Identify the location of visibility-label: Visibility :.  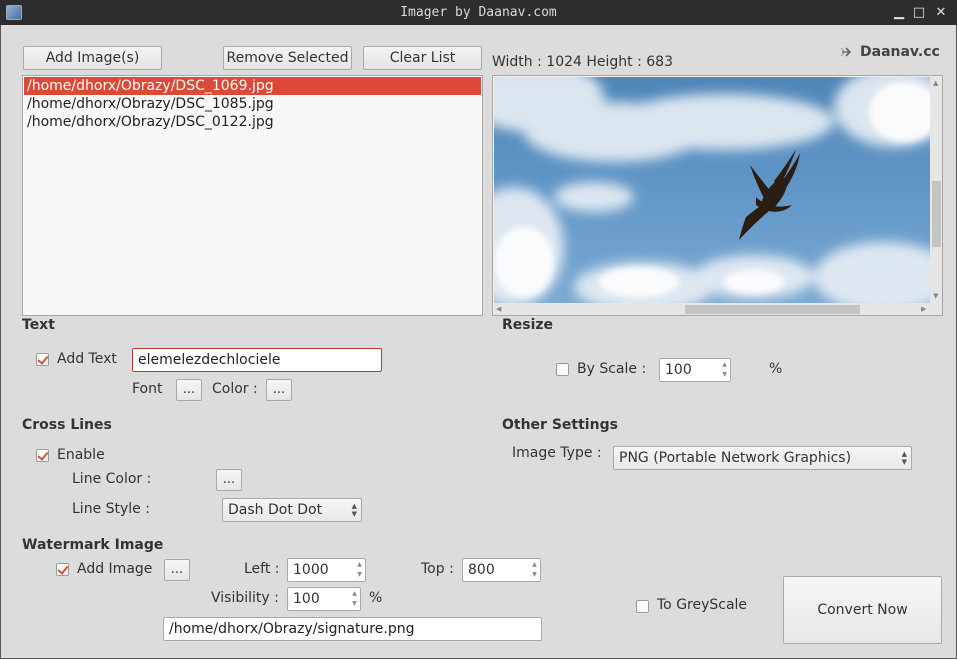
(245, 598).